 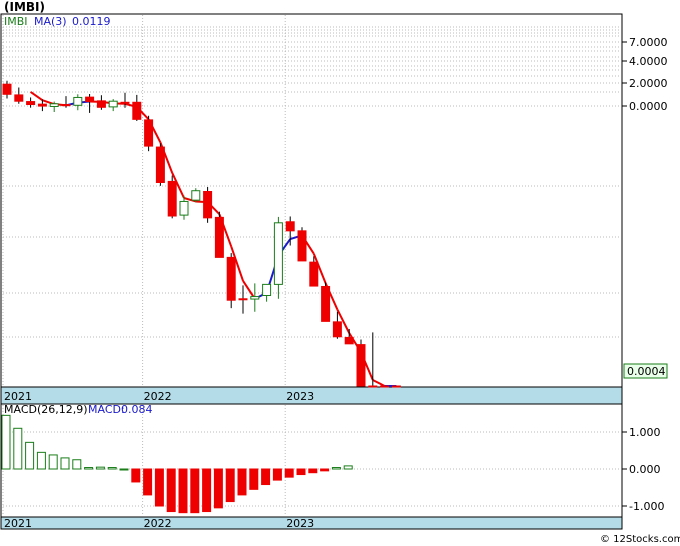 I want to click on chart-title: (IMBI), so click(x=24, y=7).